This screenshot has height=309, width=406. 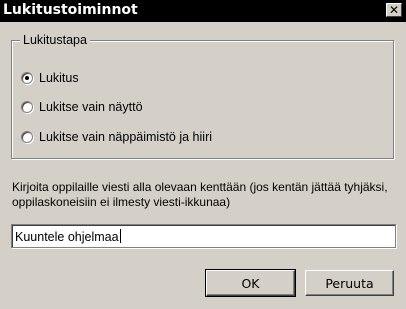 I want to click on text-caret, so click(x=120, y=236).